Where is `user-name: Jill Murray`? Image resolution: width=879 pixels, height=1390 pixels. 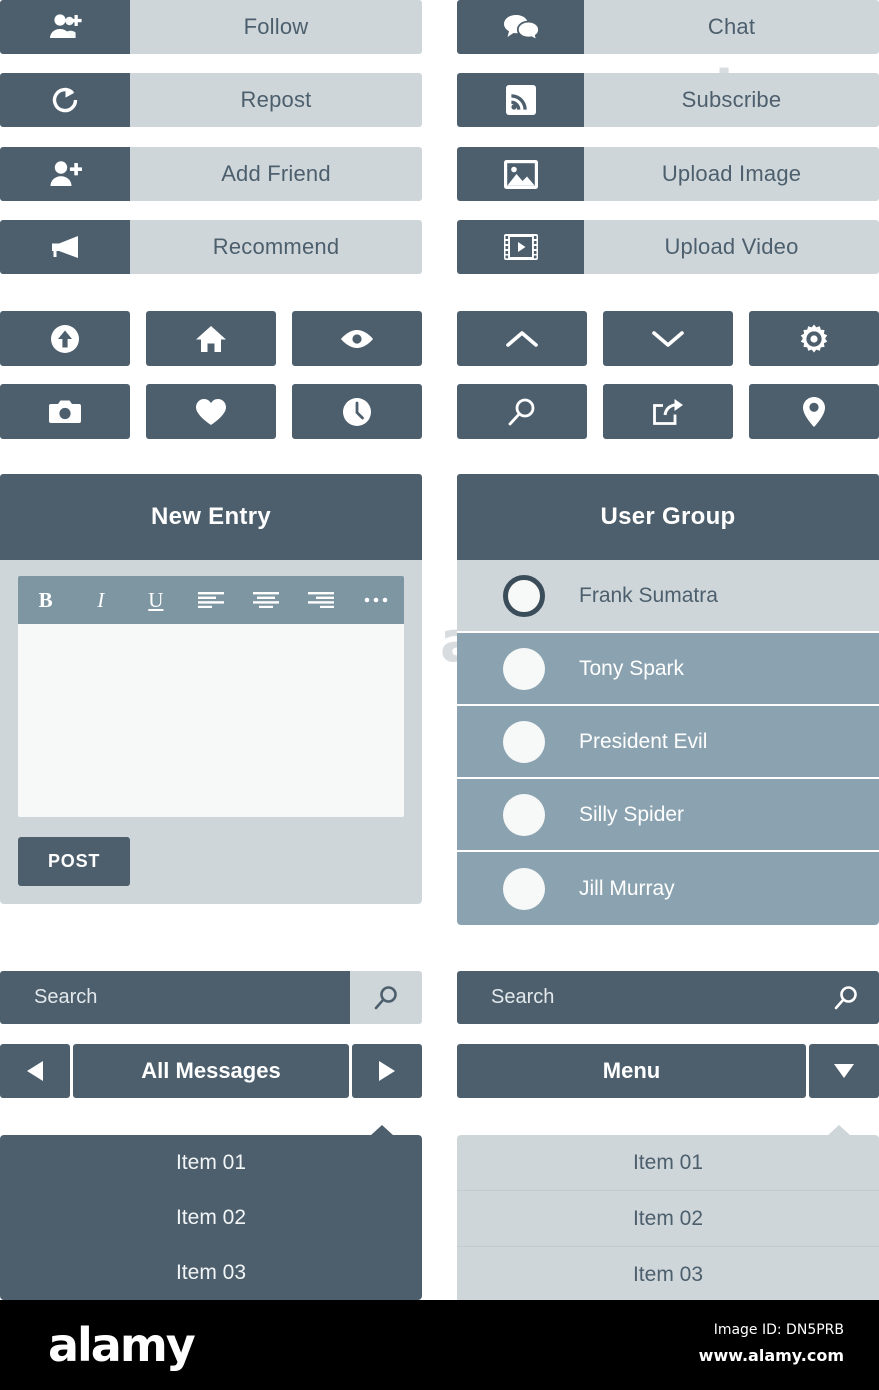
user-name: Jill Murray is located at coordinates (627, 888).